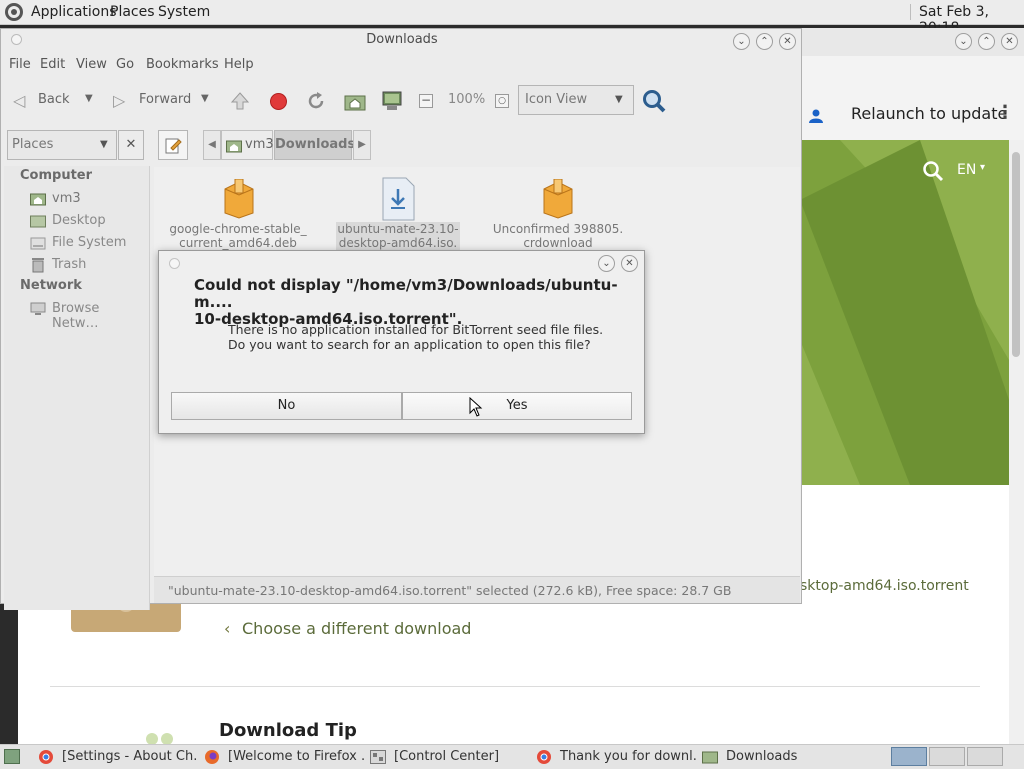 The image size is (1024, 769). I want to click on computer-icon, so click(392, 101).